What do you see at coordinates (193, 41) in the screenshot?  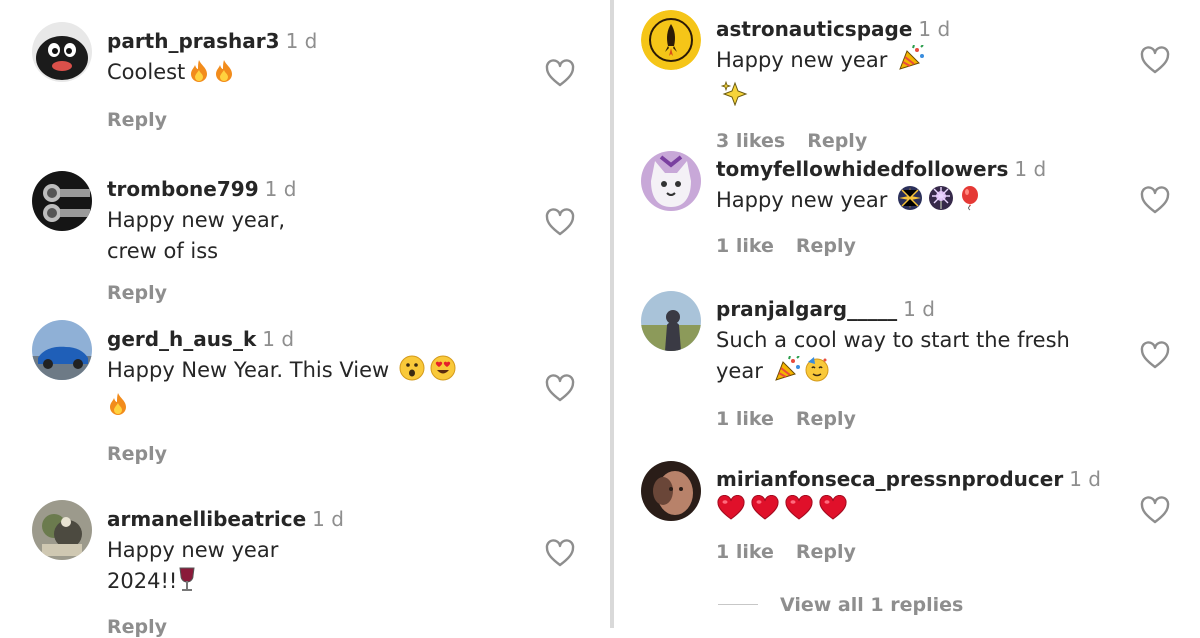 I see `username: parth_prashar3` at bounding box center [193, 41].